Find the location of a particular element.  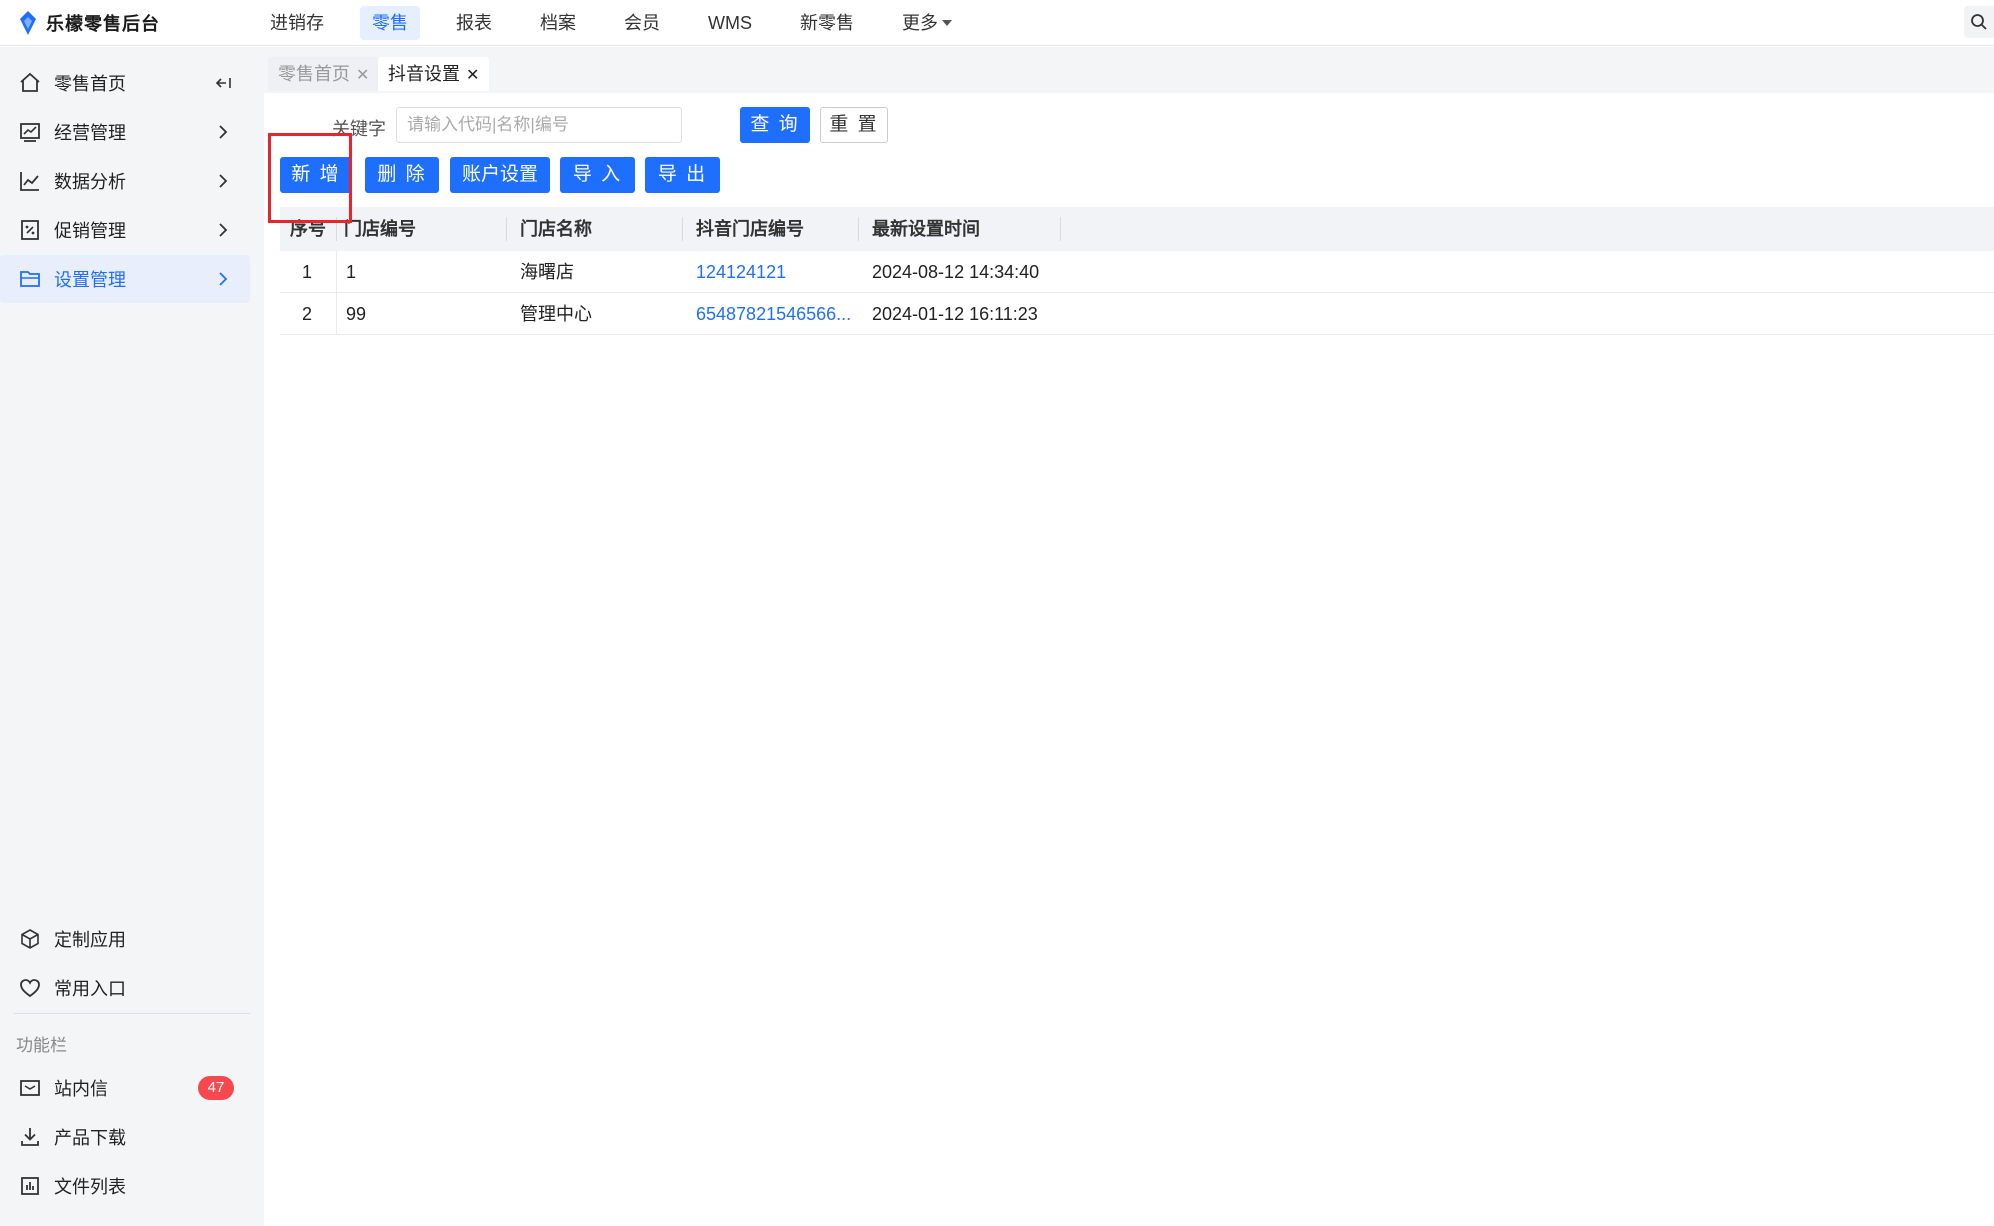

cell-index: 1 is located at coordinates (307, 272).